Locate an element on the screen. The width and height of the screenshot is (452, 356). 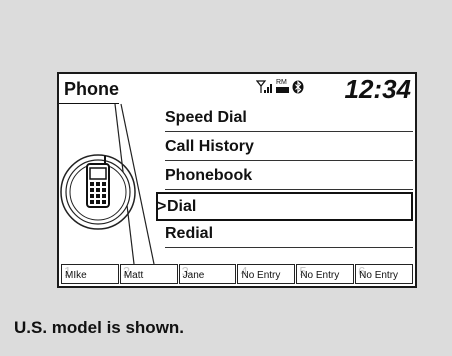
speed-dial-slot-5: 5 No Entry is located at coordinates (325, 274).